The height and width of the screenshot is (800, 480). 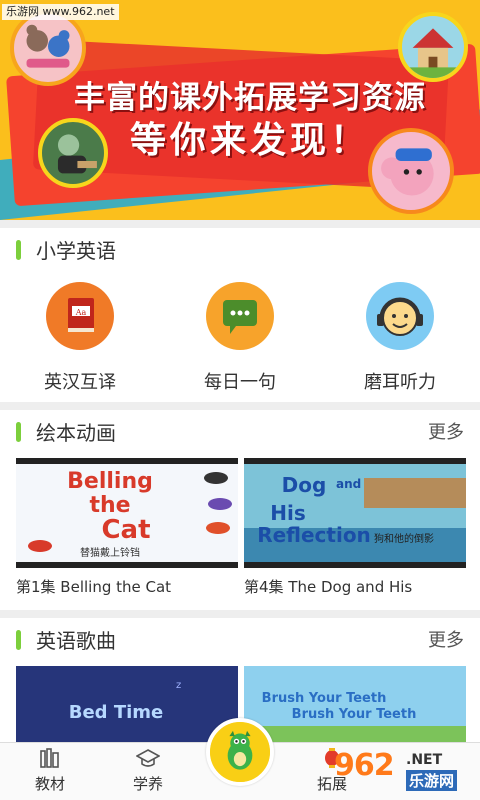 I want to click on site-watermark: 乐游网 www.962.net, so click(x=60, y=12).